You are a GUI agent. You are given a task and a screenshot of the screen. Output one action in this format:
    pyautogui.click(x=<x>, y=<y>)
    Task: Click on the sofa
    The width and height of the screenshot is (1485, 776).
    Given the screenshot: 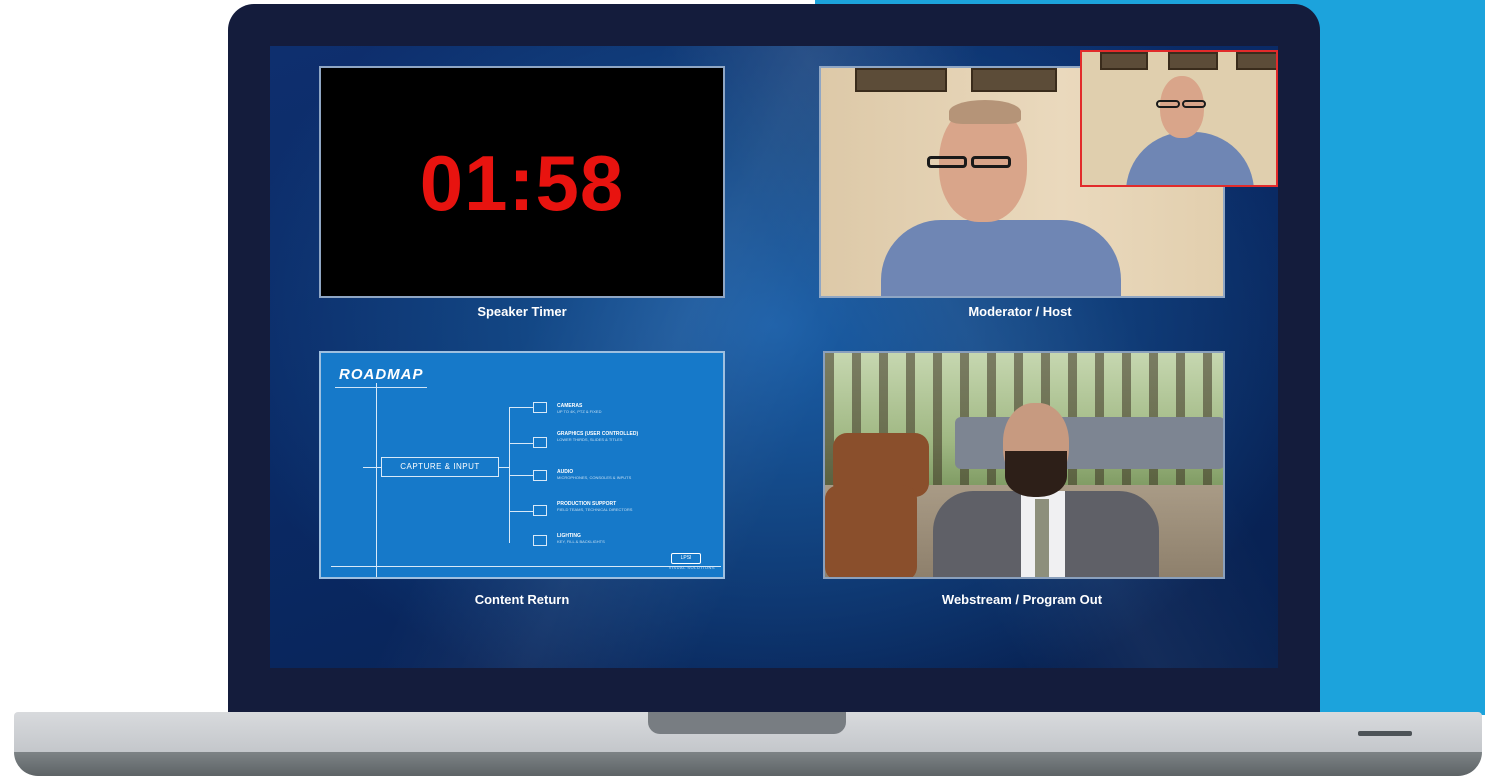 What is the action you would take?
    pyautogui.click(x=1089, y=443)
    